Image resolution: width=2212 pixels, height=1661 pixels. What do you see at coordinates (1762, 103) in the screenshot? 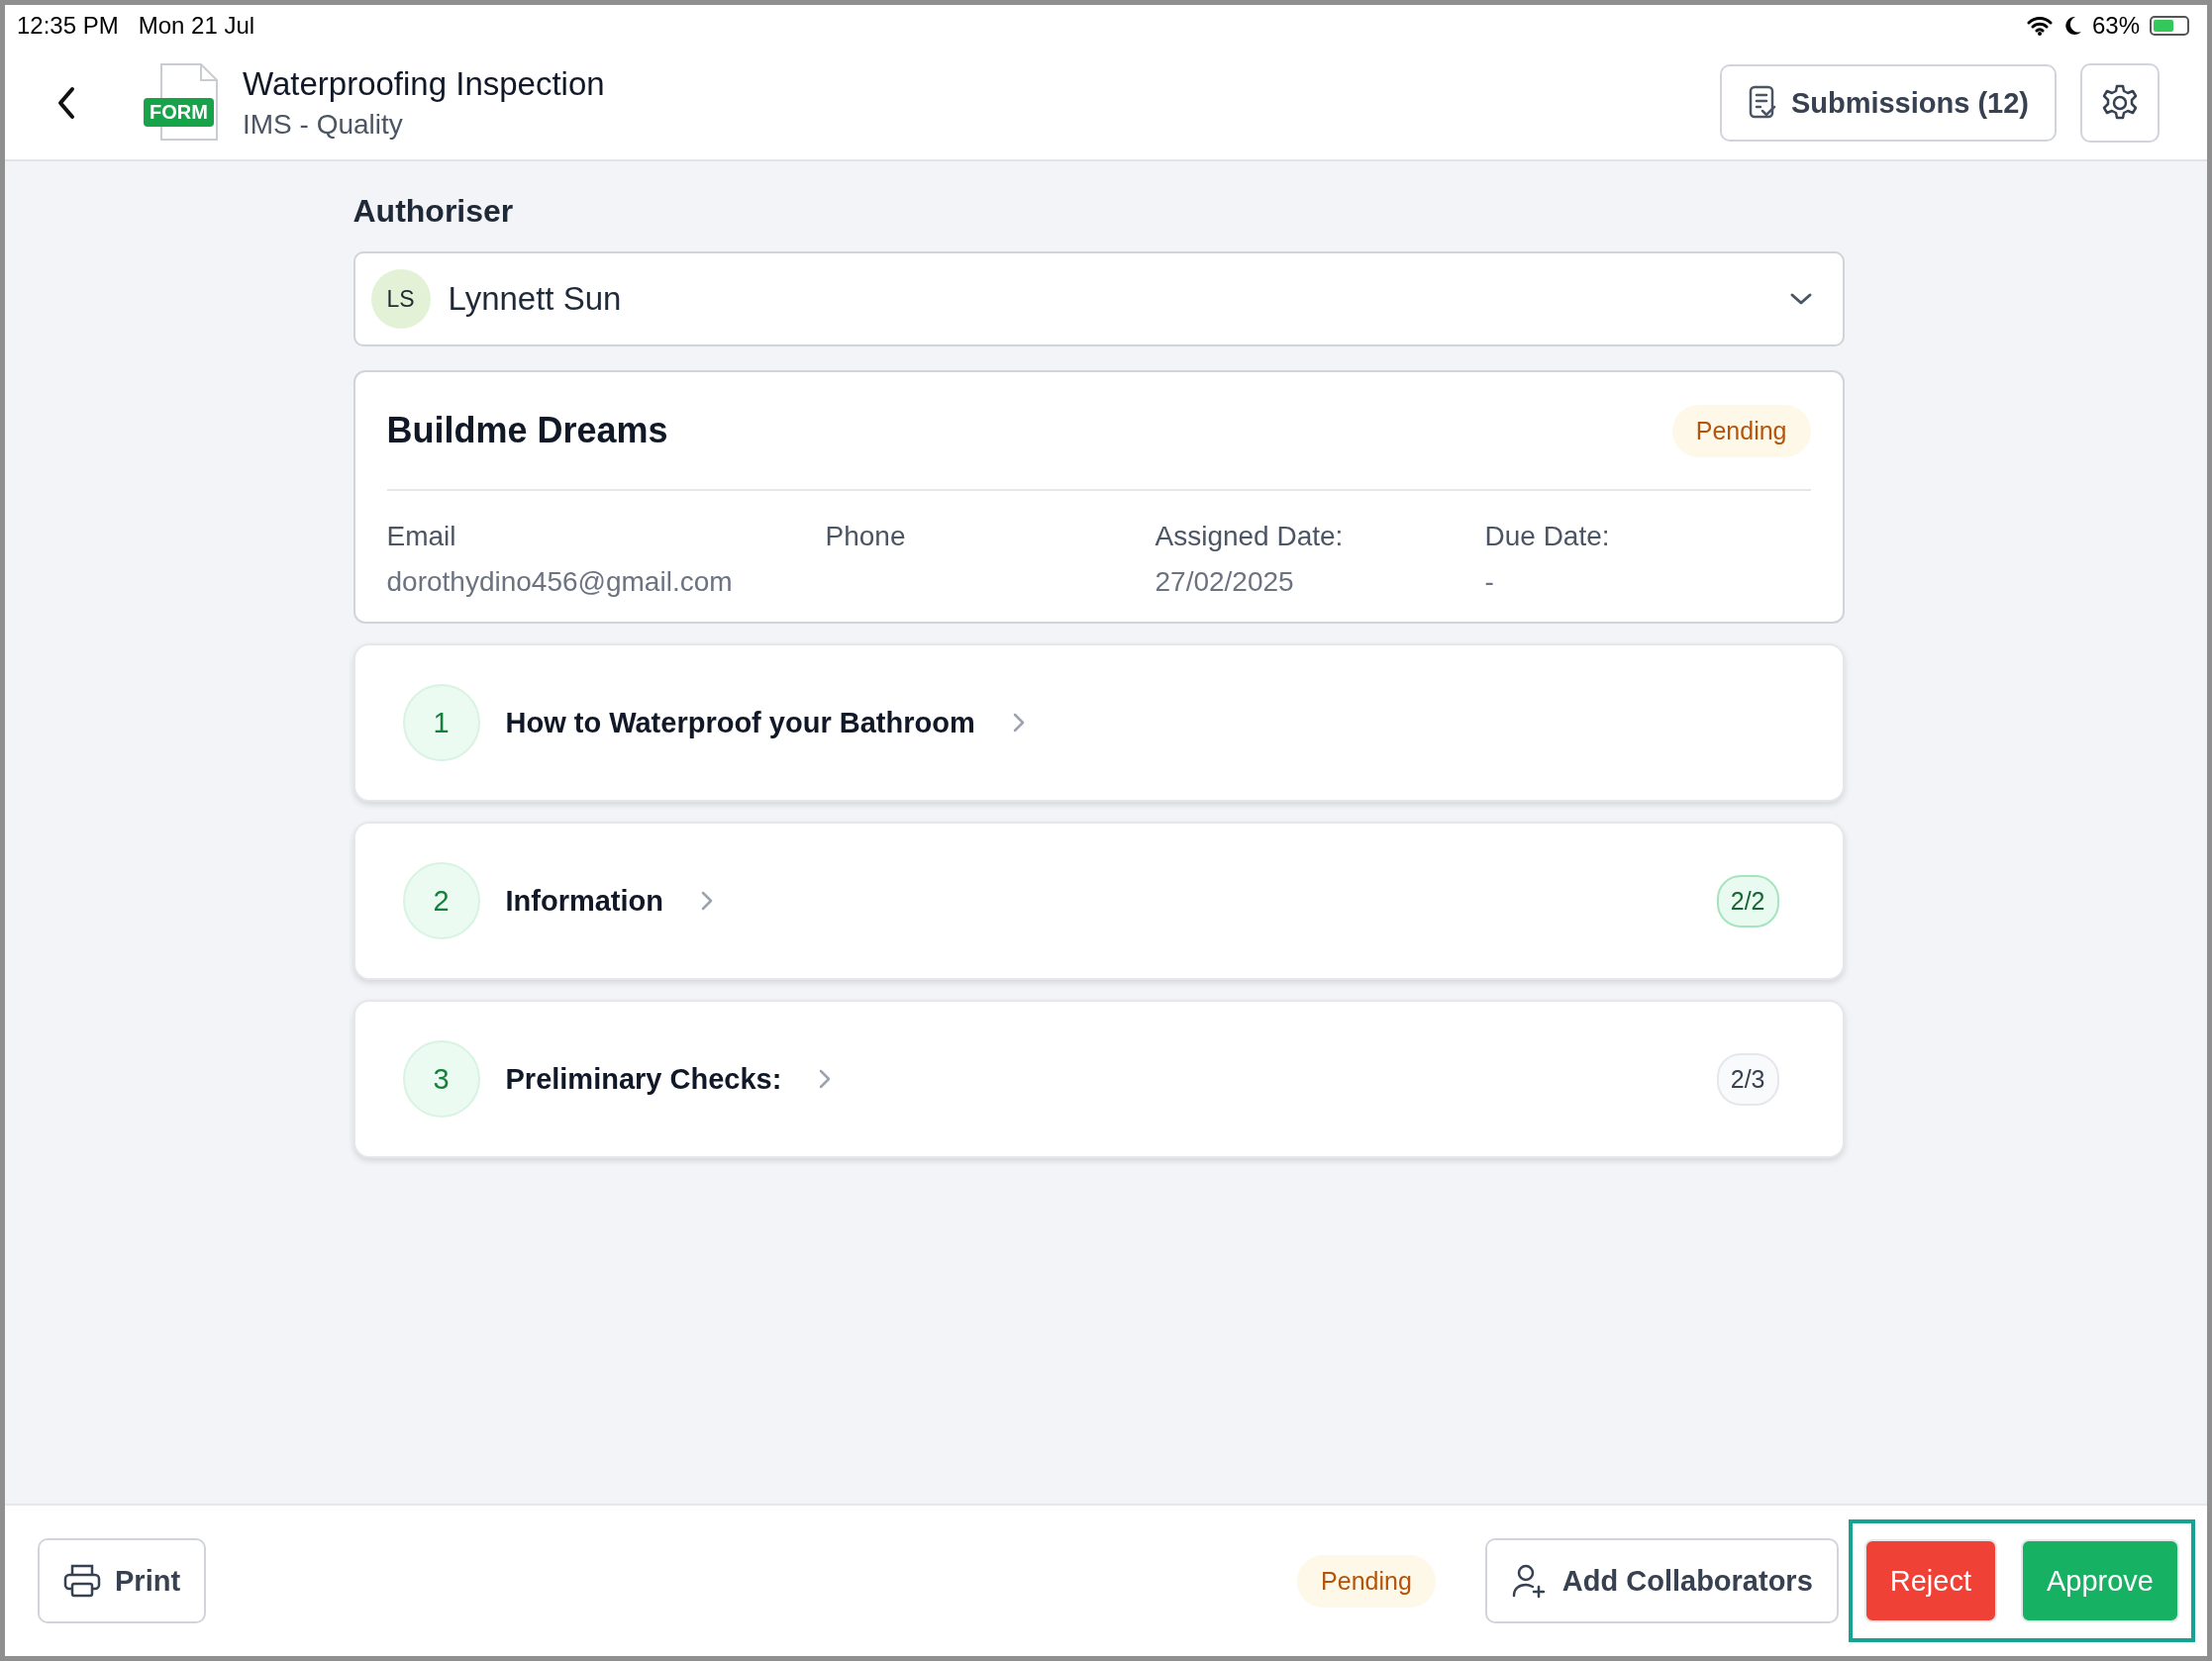
I see `document-check-icon` at bounding box center [1762, 103].